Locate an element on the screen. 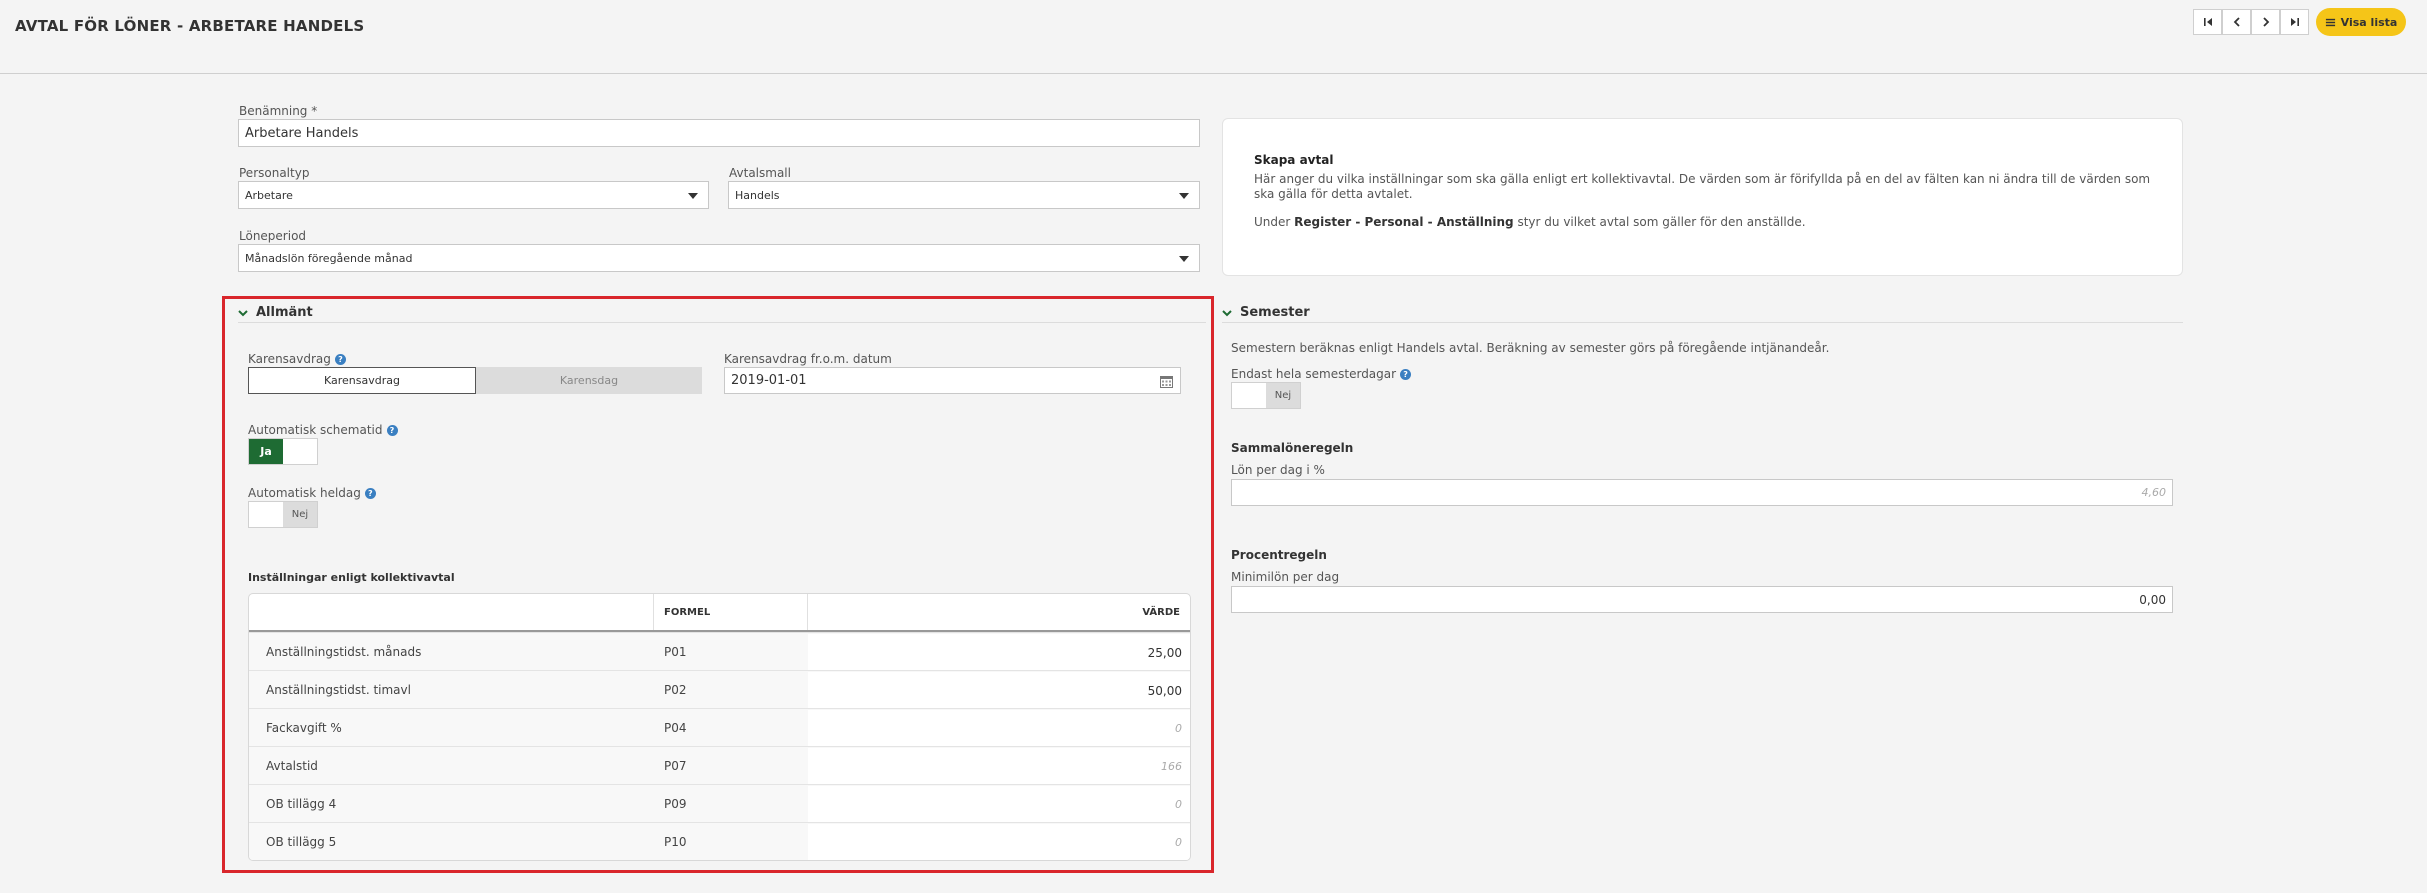 Image resolution: width=2427 pixels, height=893 pixels. row-value-input: 166 is located at coordinates (999, 766).